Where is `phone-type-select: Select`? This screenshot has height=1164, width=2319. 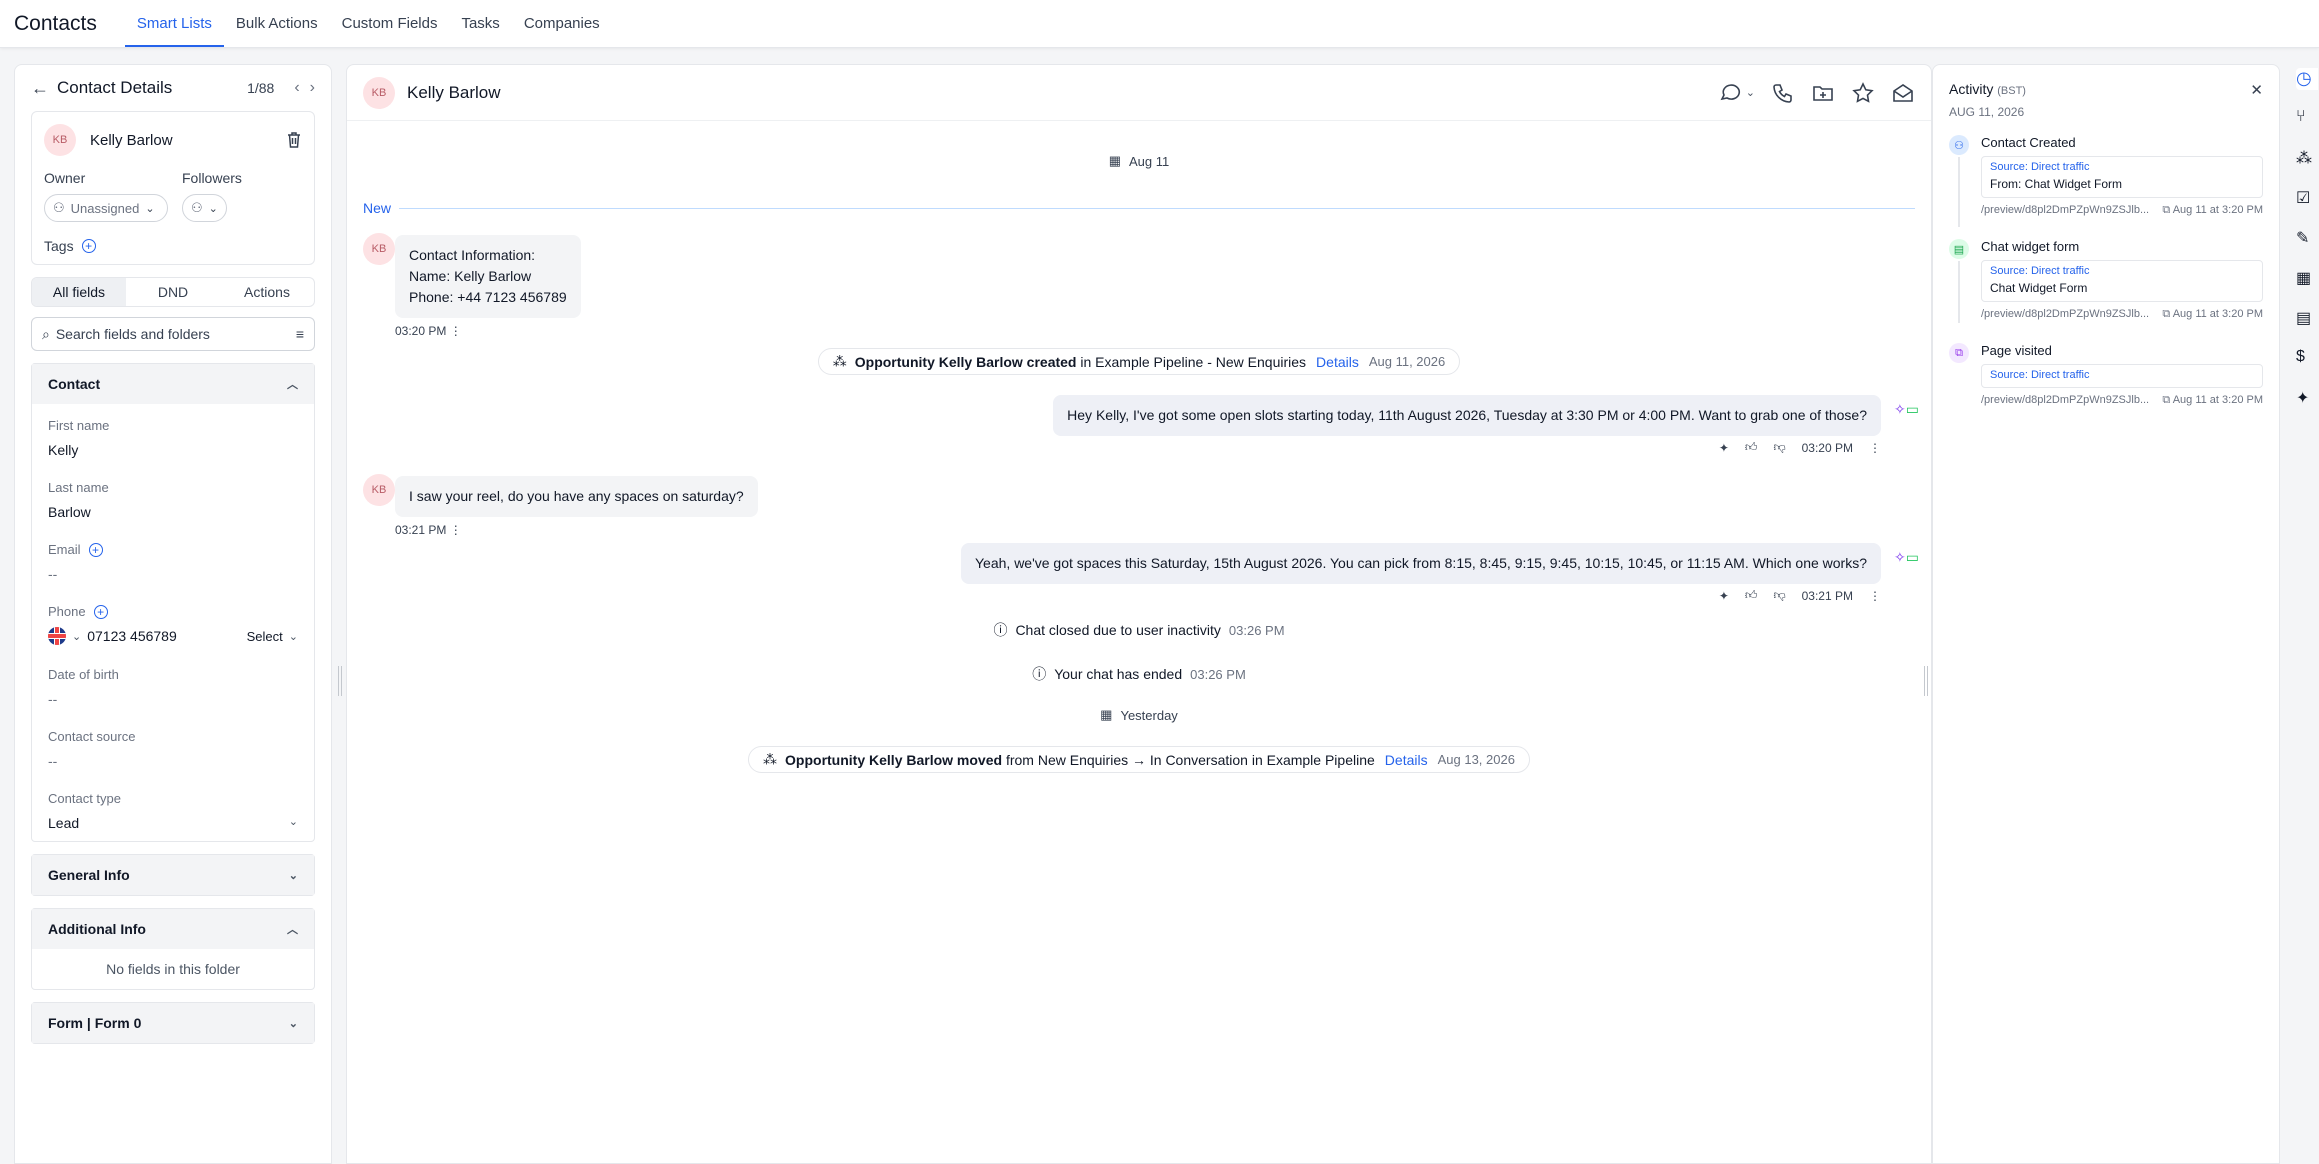 phone-type-select: Select is located at coordinates (265, 636).